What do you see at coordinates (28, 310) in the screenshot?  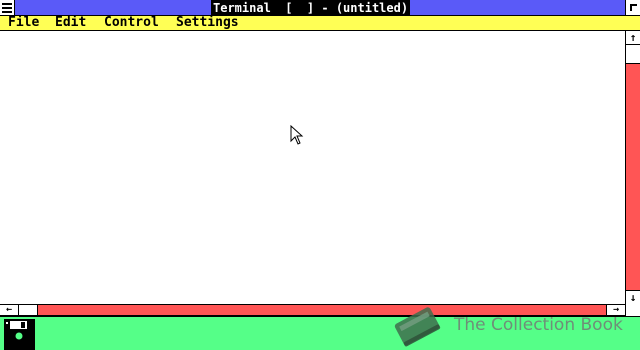 I see `horizontal-scroll-thumb` at bounding box center [28, 310].